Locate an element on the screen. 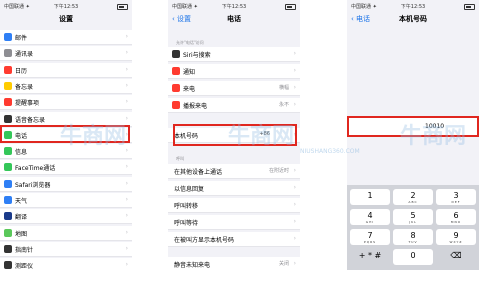  settings-row: 播报来电 永不 › is located at coordinates (234, 105).